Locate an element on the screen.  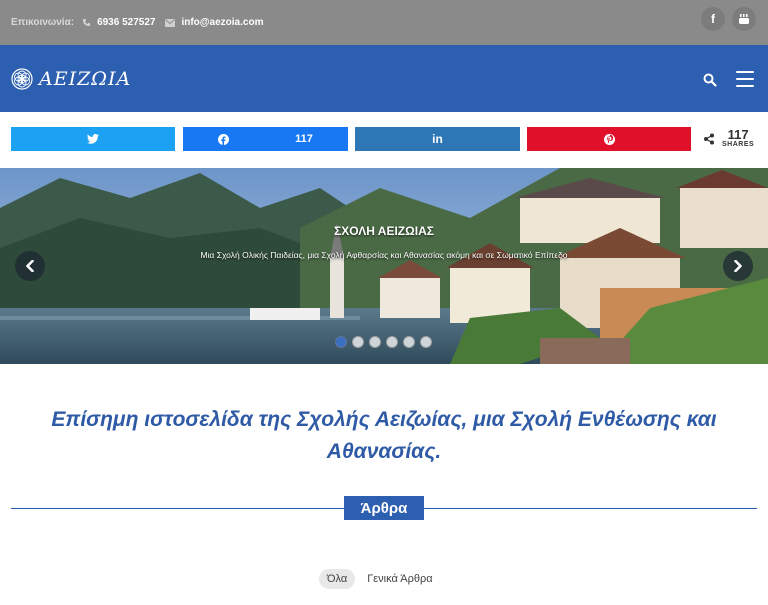
chevron-right-icon is located at coordinates (738, 266).